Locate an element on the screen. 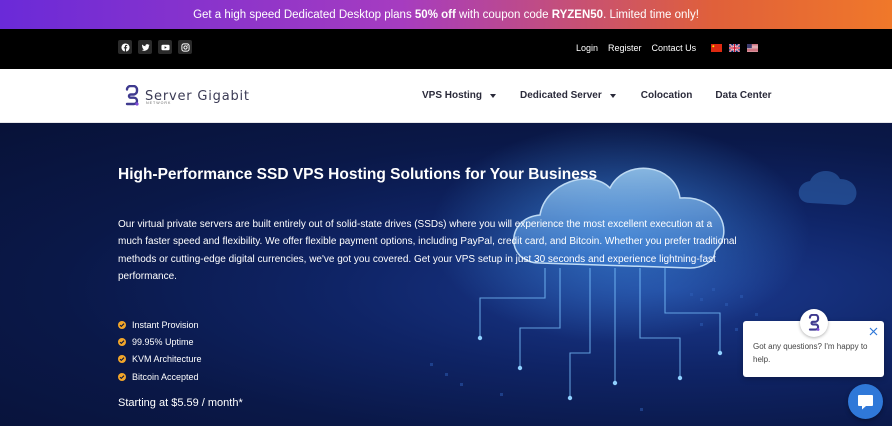  nav-item-label: VPS Hosting is located at coordinates (452, 95).